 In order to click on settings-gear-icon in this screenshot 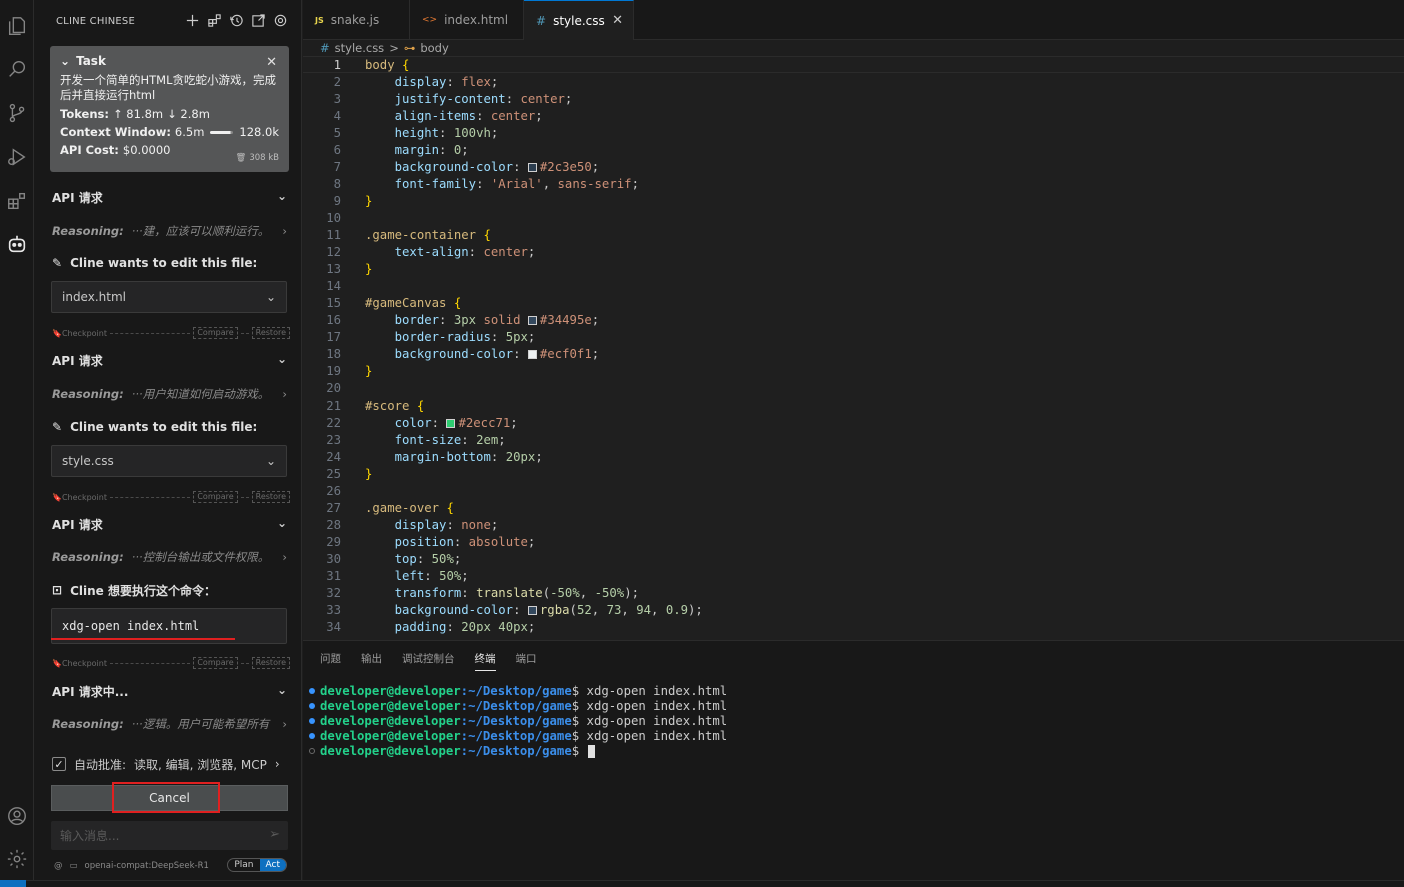, I will do `click(17, 859)`.